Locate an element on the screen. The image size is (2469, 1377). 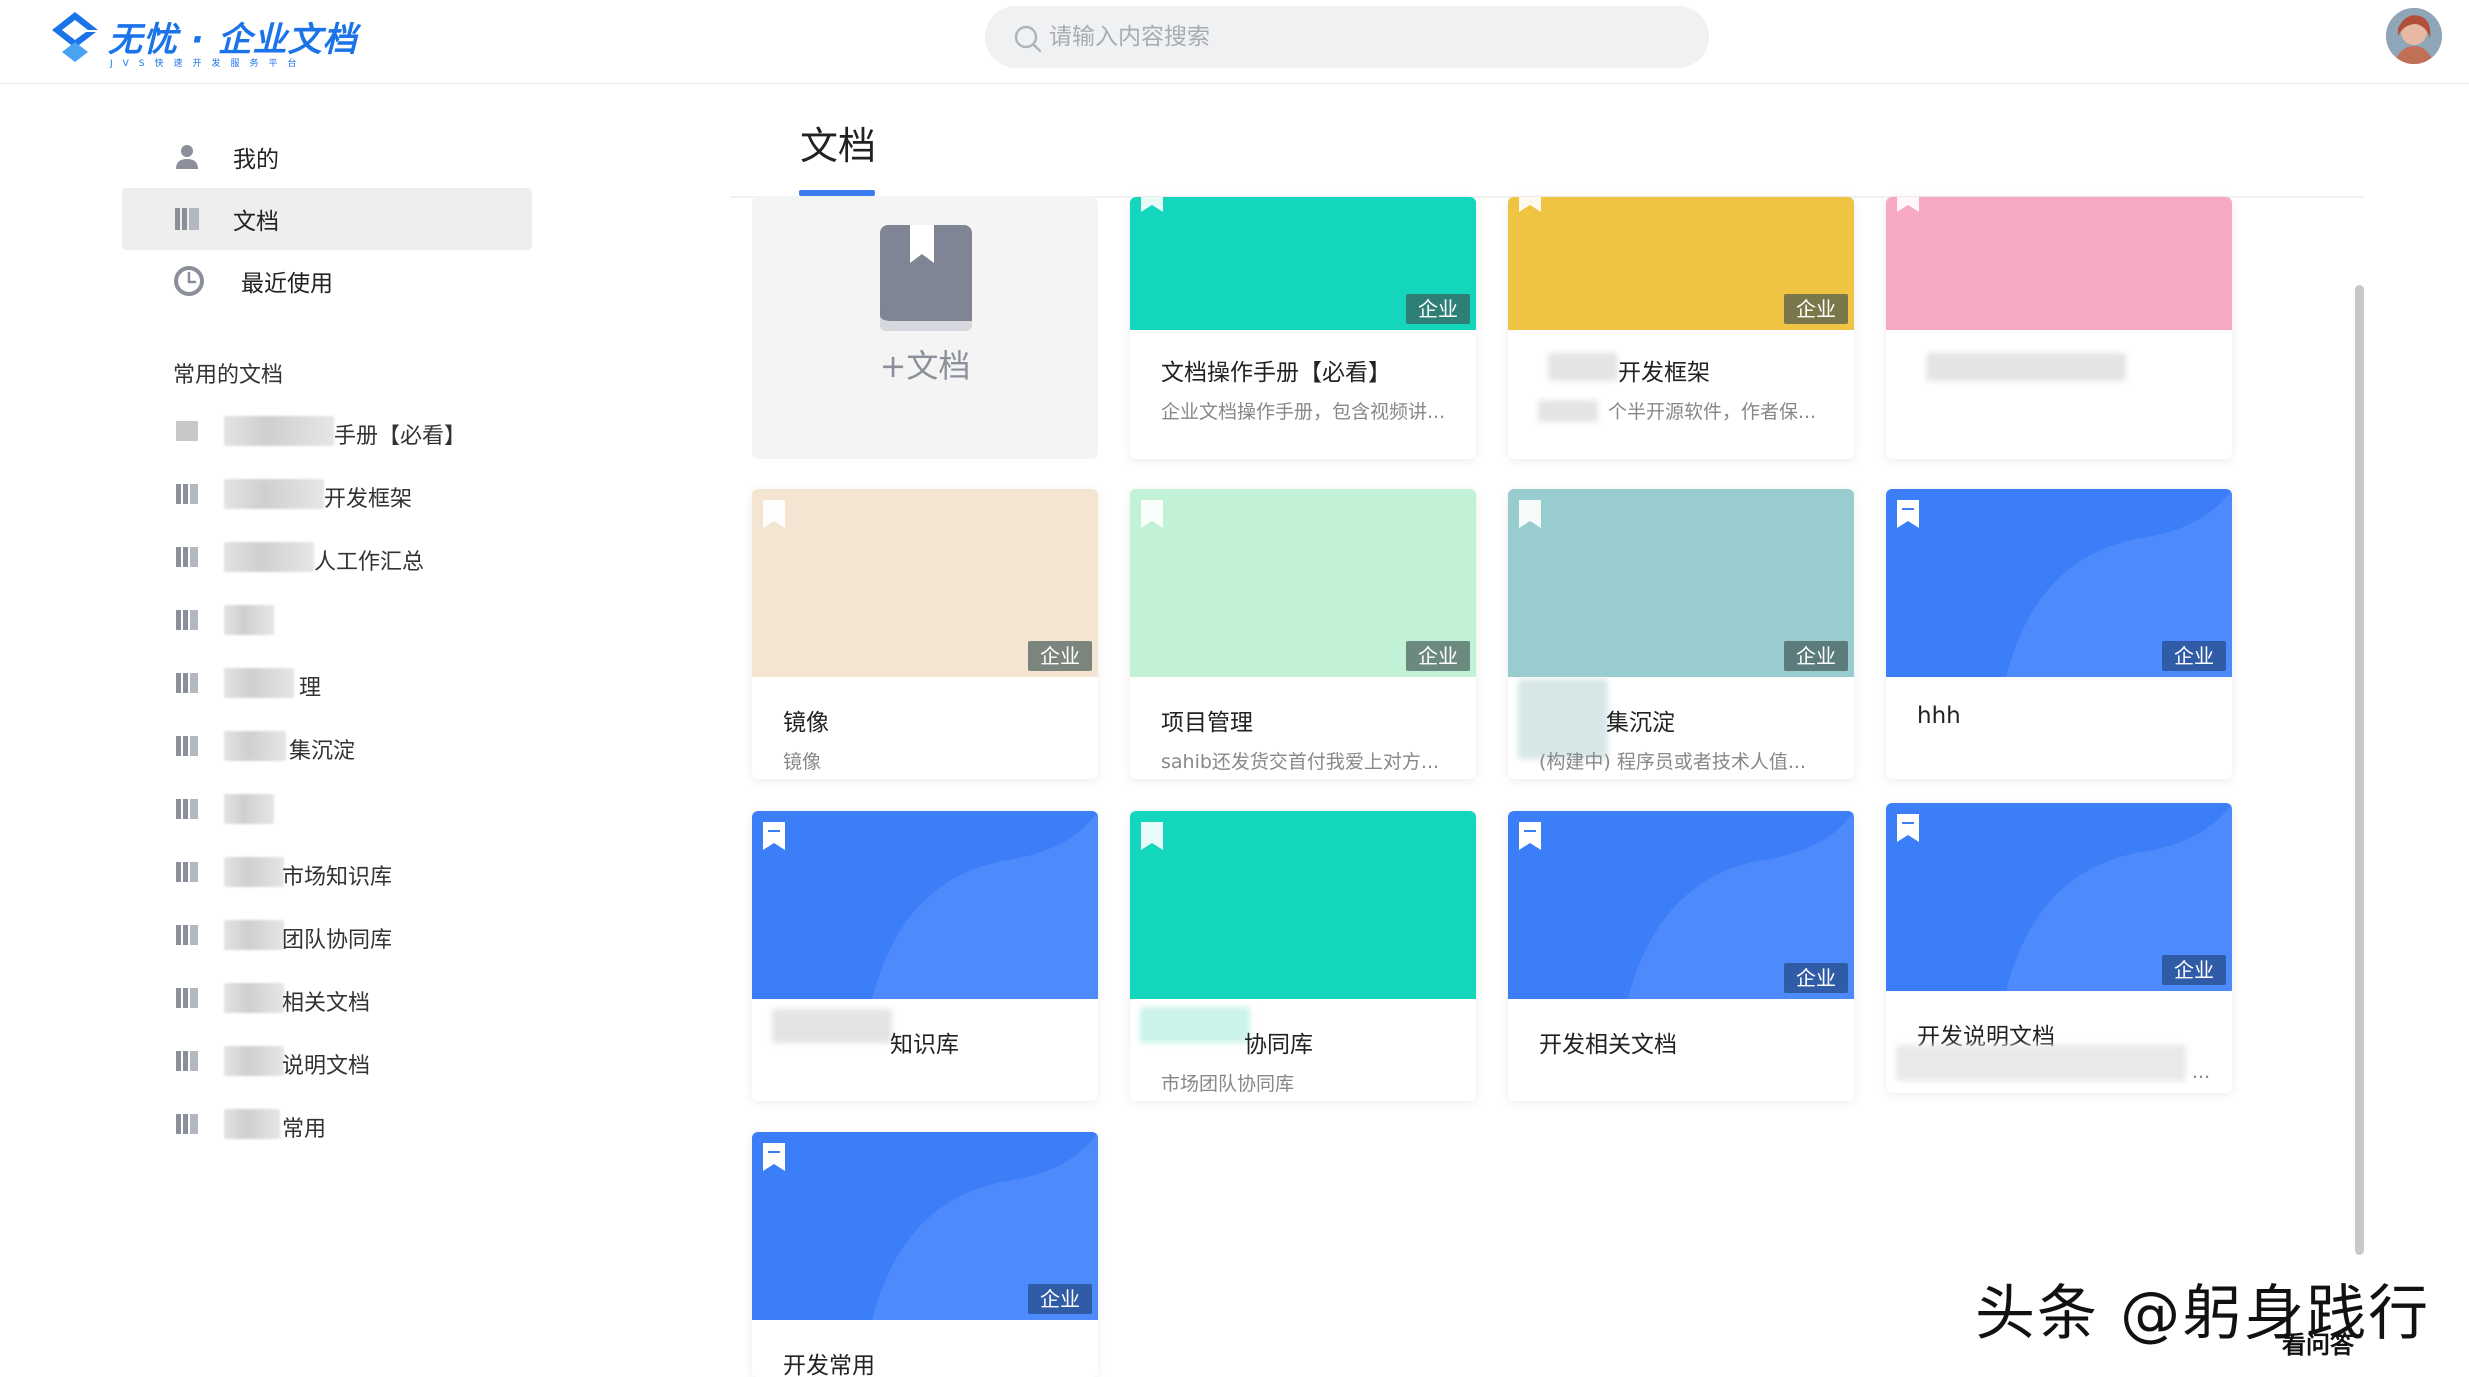
card-title: 项目管理 is located at coordinates (1207, 723).